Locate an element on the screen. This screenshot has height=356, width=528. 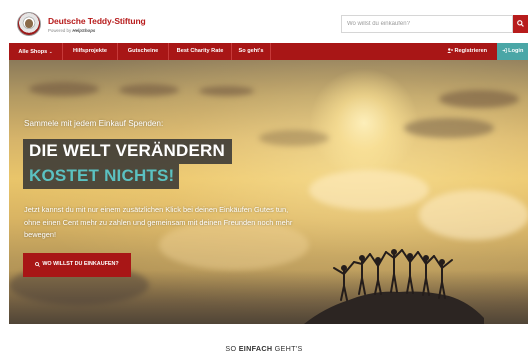
login-icon is located at coordinates (504, 50).